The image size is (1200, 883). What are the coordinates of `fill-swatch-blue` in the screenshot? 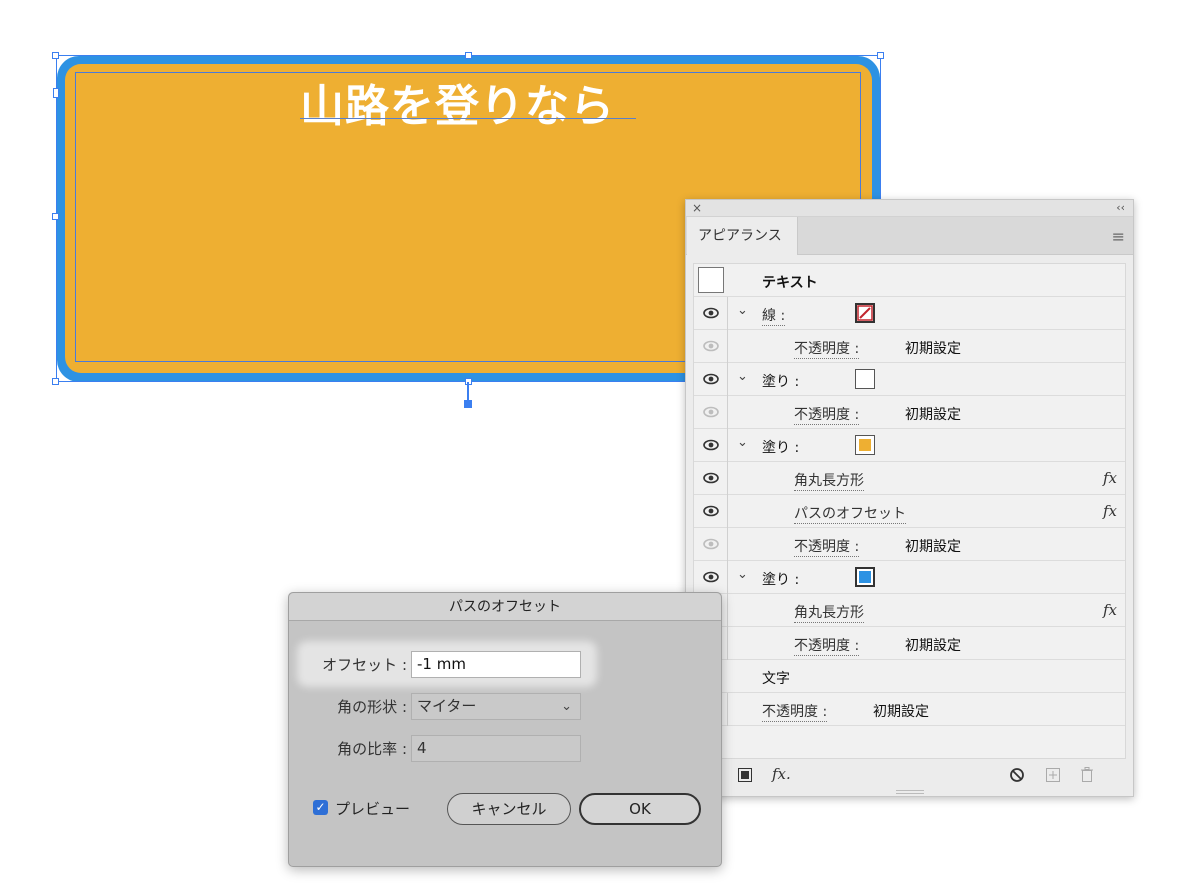 It's located at (865, 577).